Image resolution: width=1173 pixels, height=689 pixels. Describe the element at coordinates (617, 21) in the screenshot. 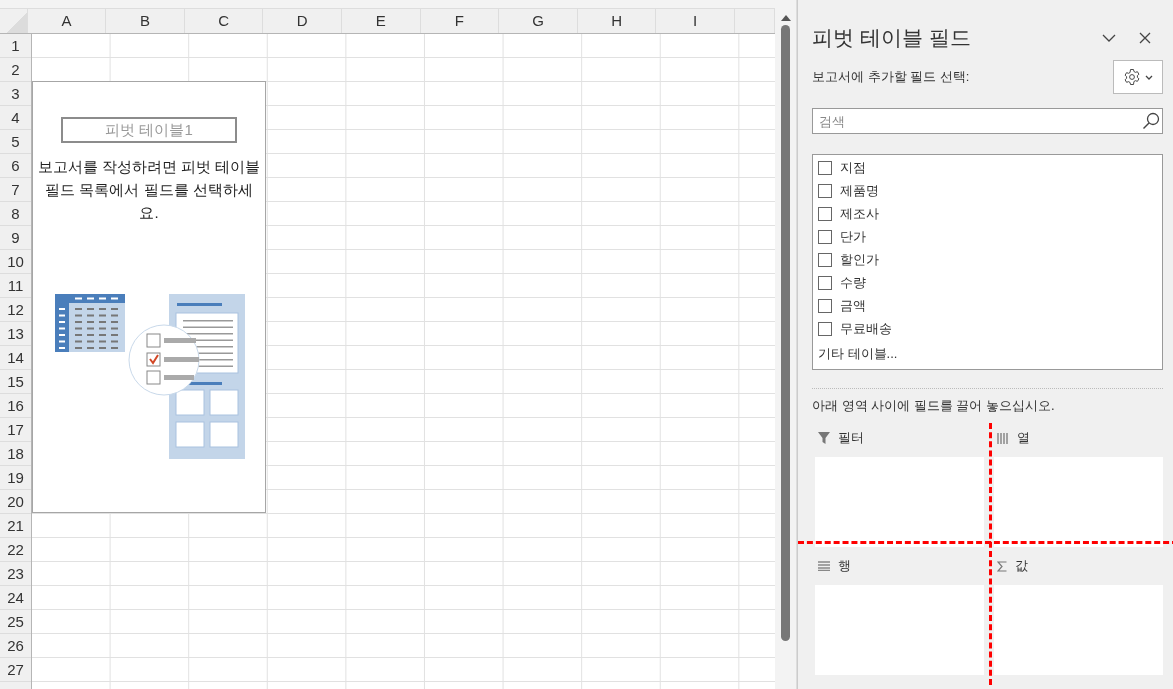

I see `column-header: H` at that location.